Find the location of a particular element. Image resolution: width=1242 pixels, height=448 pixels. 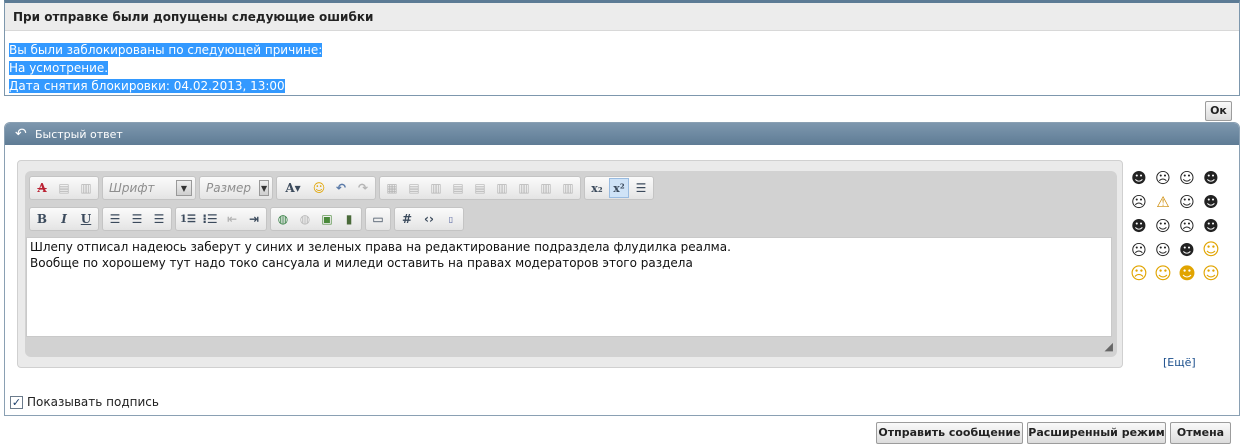

toolbar-group: ▦ ▤ ▥ ▤ ▤ ▥ ▥ ▥ ▥ is located at coordinates (480, 188).